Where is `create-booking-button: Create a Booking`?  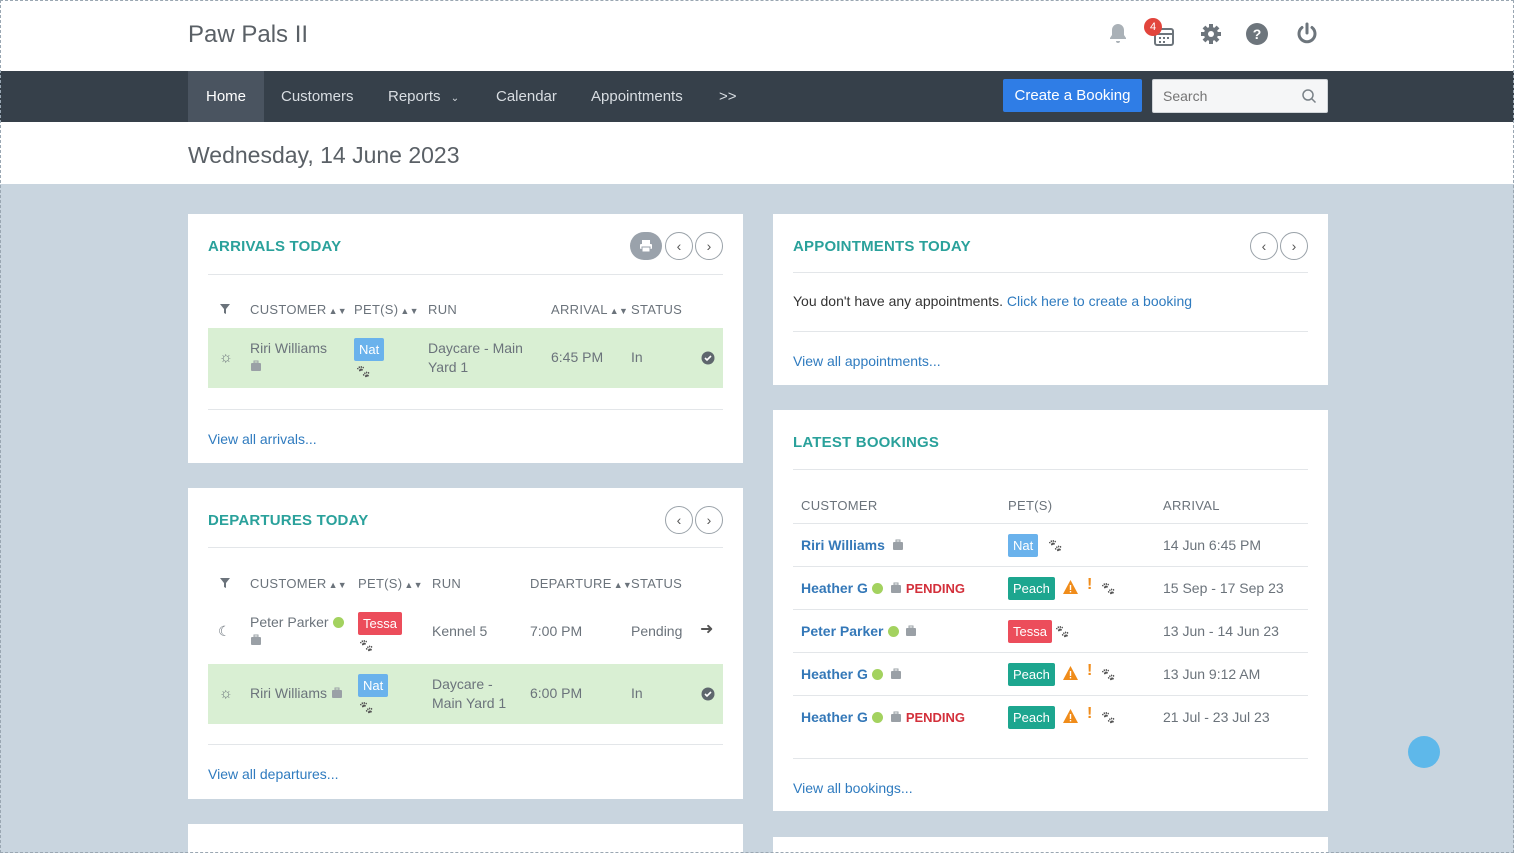 create-booking-button: Create a Booking is located at coordinates (1072, 95).